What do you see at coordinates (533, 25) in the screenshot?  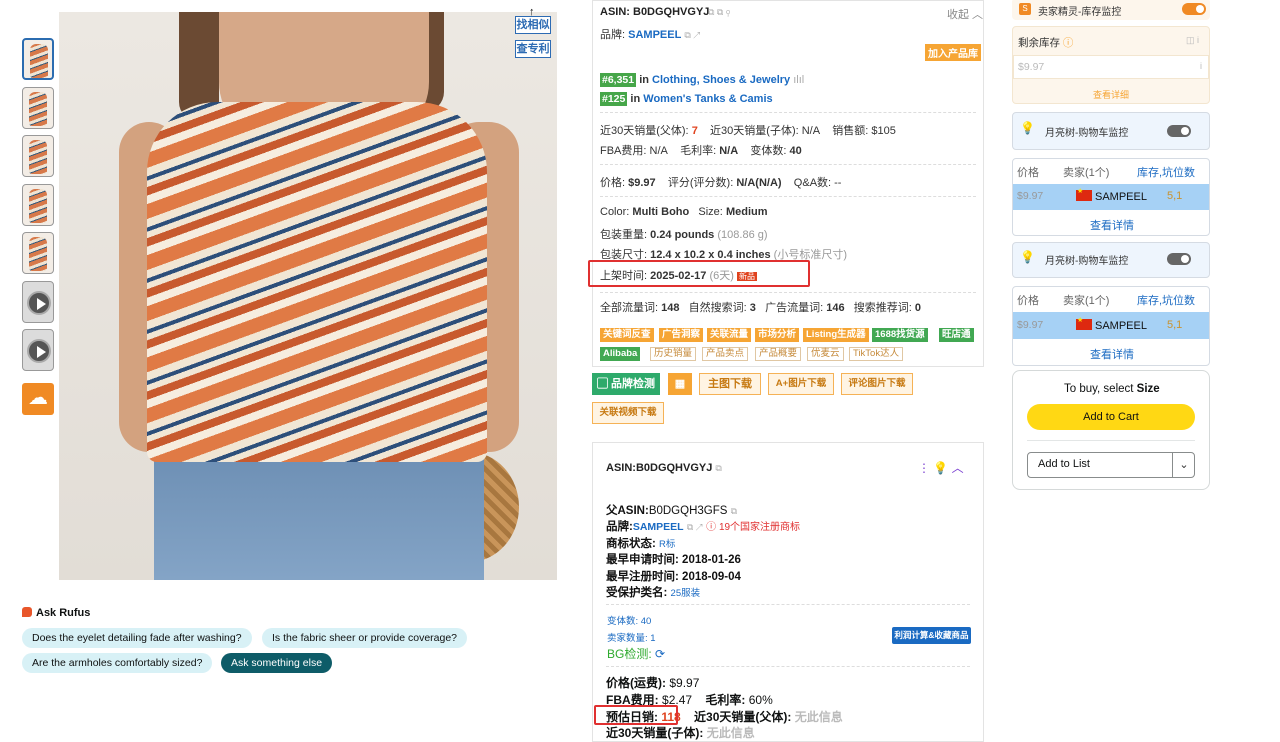 I see `find-similar-button: 找相似` at bounding box center [533, 25].